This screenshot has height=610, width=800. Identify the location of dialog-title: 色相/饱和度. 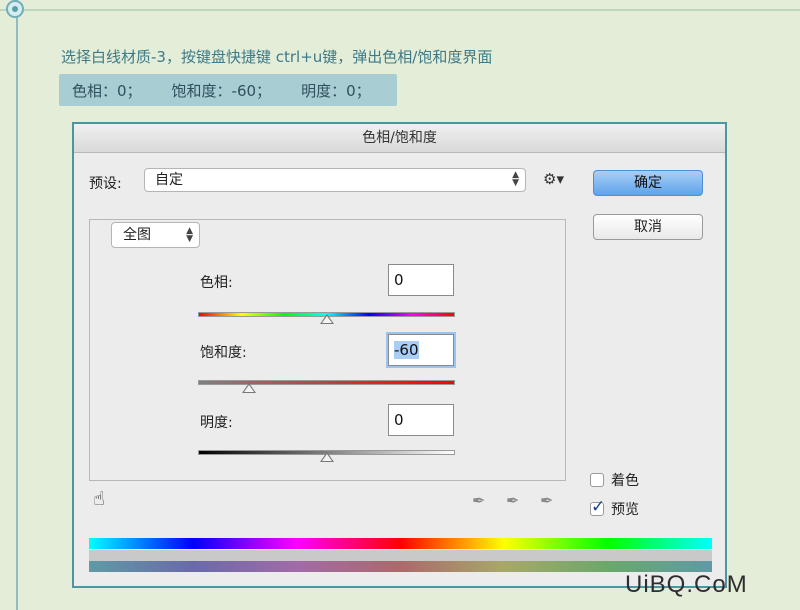
(399, 138).